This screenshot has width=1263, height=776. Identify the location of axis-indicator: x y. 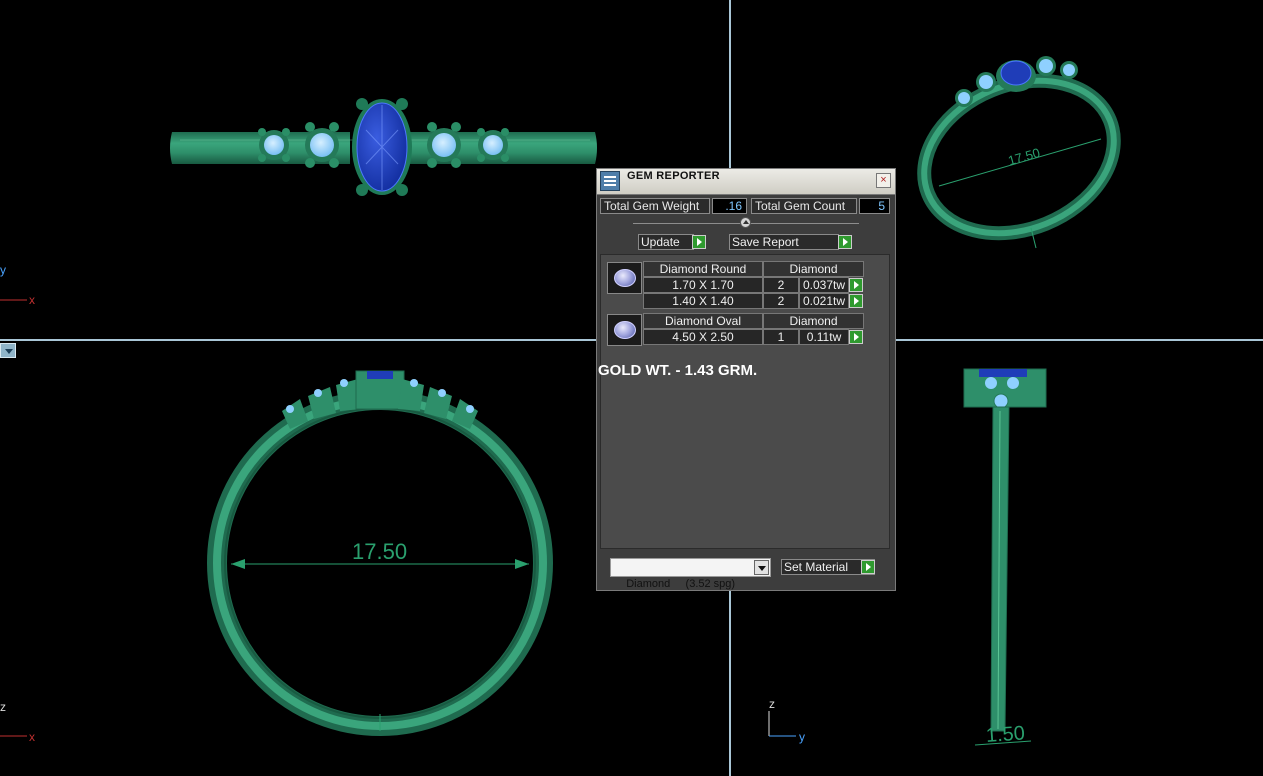
(17, 285).